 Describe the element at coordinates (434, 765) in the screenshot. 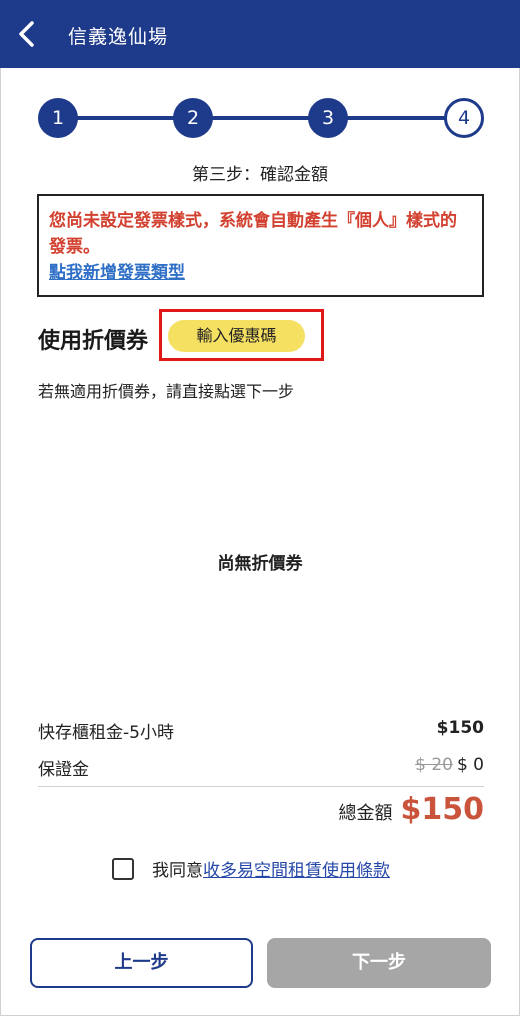

I see `original-amount: $ 20` at that location.